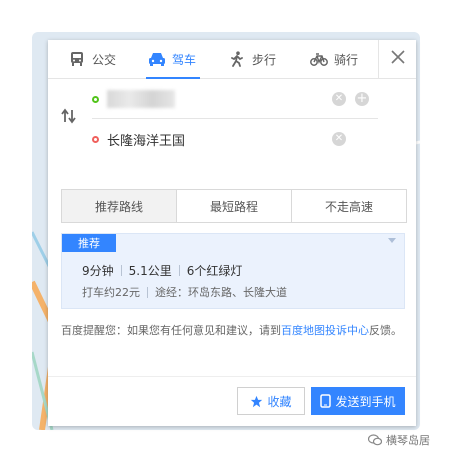  I want to click on add-waypoint-icon: +, so click(362, 99).